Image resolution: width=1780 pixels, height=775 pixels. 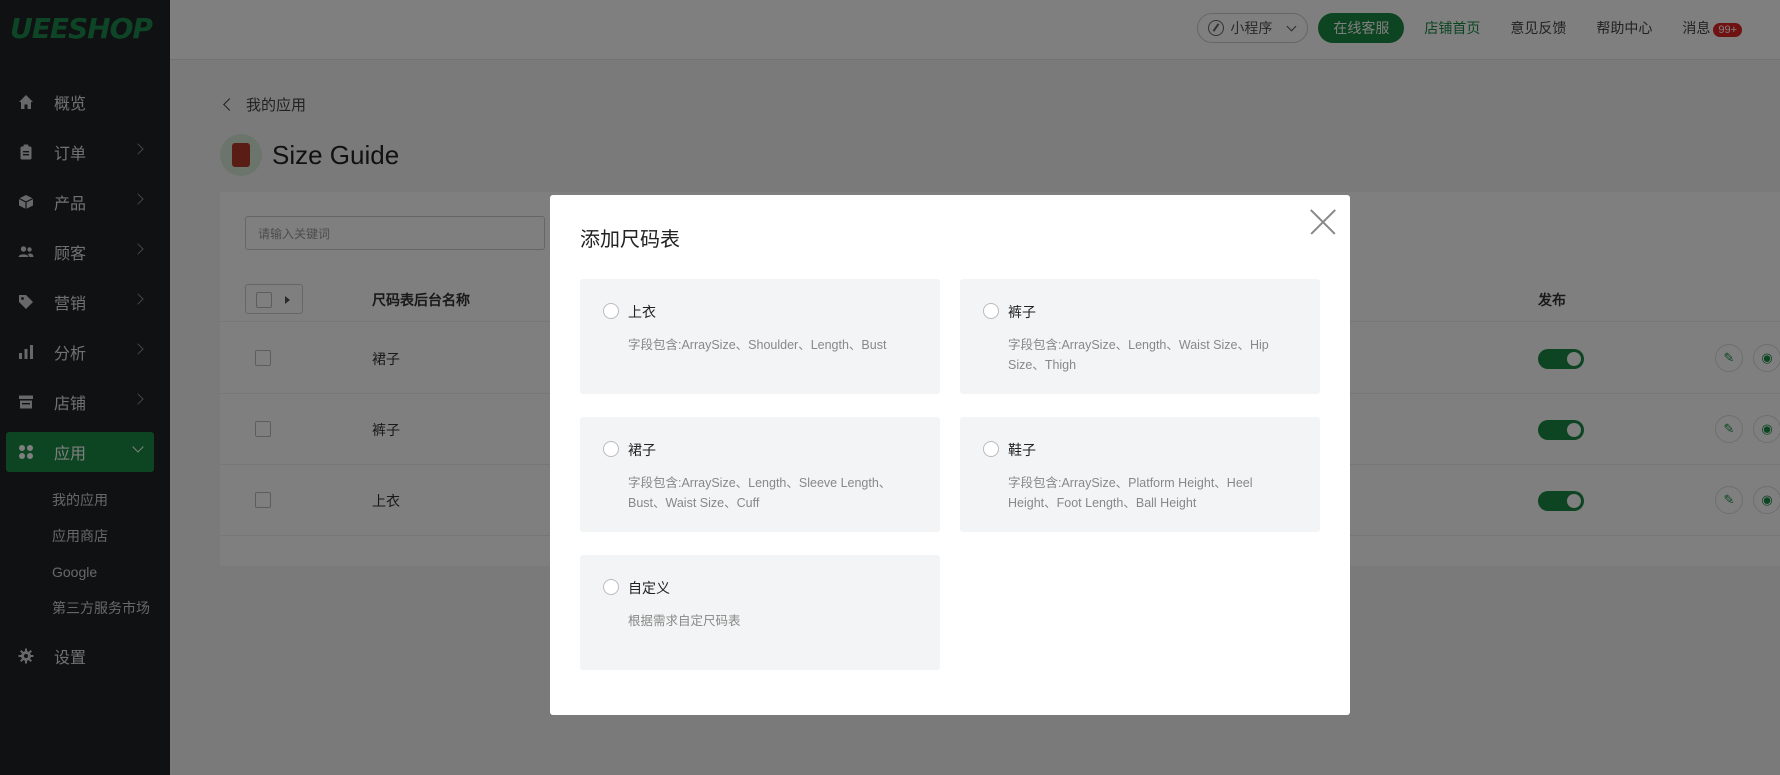 What do you see at coordinates (649, 588) in the screenshot?
I see `option-title: 自定义` at bounding box center [649, 588].